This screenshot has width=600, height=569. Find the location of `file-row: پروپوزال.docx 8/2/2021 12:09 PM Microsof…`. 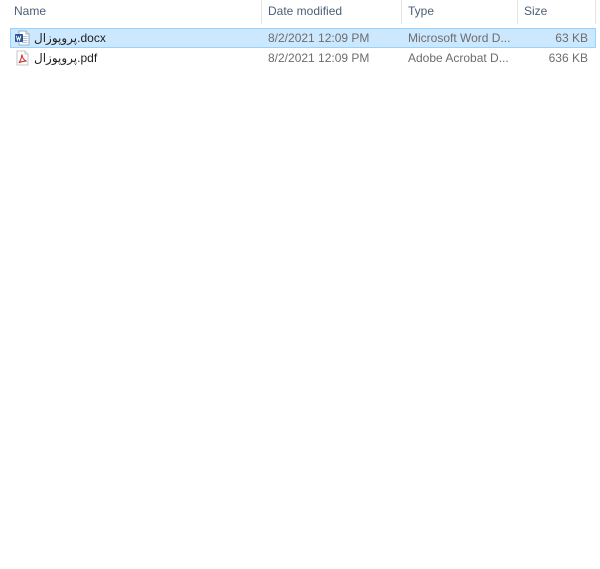

file-row: پروپوزال.docx 8/2/2021 12:09 PM Microsof… is located at coordinates (300, 38).